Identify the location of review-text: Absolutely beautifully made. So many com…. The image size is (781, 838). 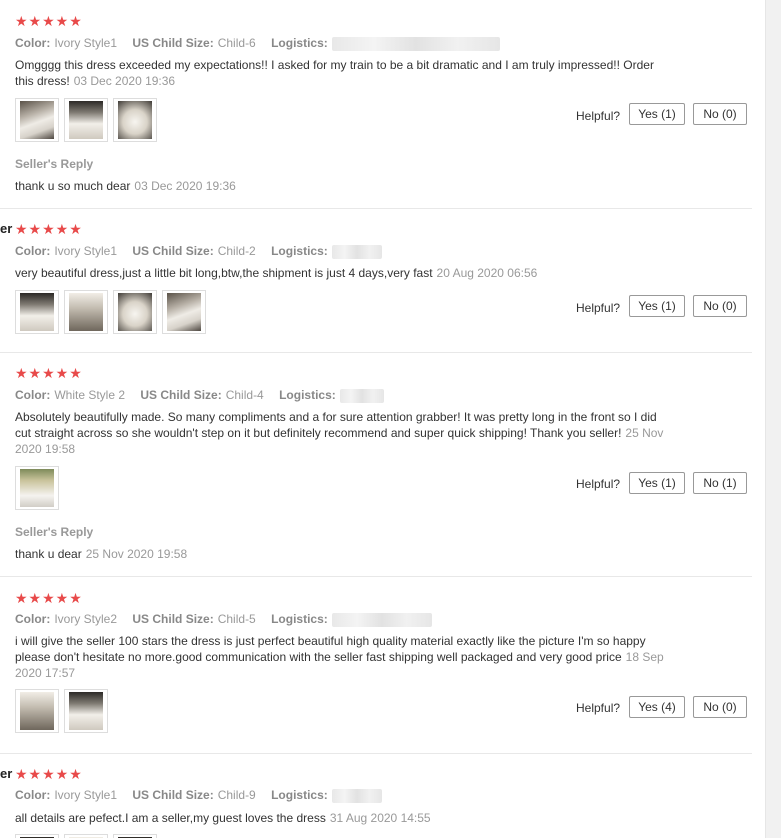
(342, 433).